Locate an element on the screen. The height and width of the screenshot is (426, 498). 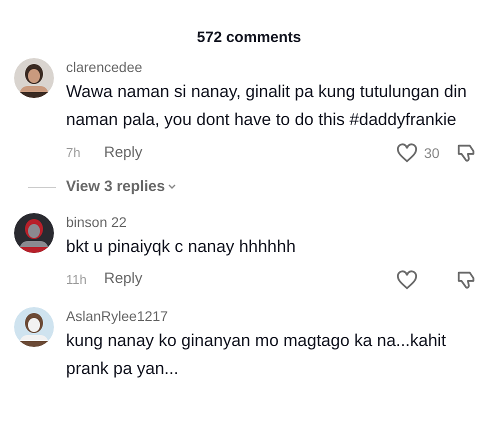
username: AslanRylee1217 is located at coordinates (272, 315).